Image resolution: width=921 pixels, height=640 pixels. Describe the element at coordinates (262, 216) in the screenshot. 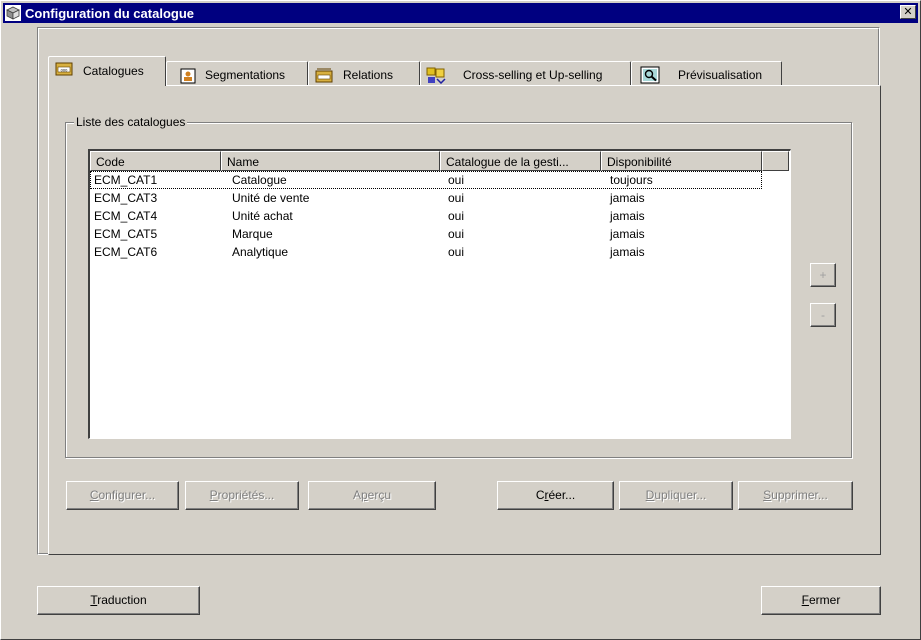

I see `cell-name: Unité achat` at that location.